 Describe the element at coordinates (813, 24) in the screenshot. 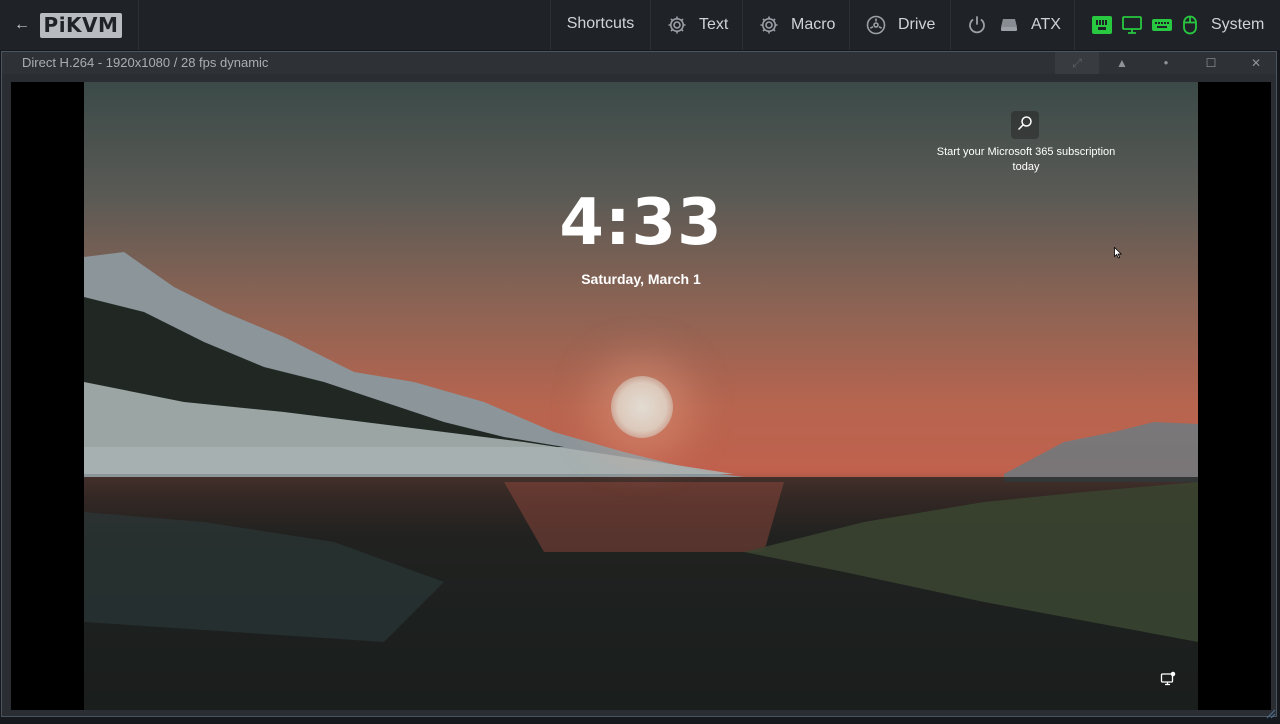

I see `macro-label: Macro` at that location.